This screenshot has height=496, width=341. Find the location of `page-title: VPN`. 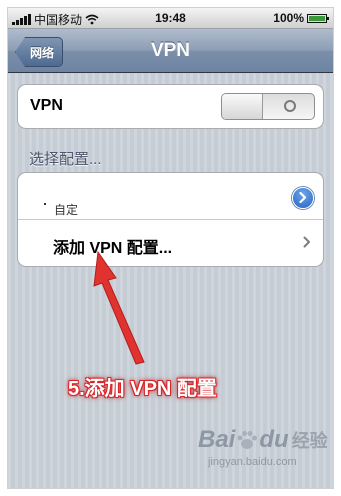

page-title: VPN is located at coordinates (170, 50).